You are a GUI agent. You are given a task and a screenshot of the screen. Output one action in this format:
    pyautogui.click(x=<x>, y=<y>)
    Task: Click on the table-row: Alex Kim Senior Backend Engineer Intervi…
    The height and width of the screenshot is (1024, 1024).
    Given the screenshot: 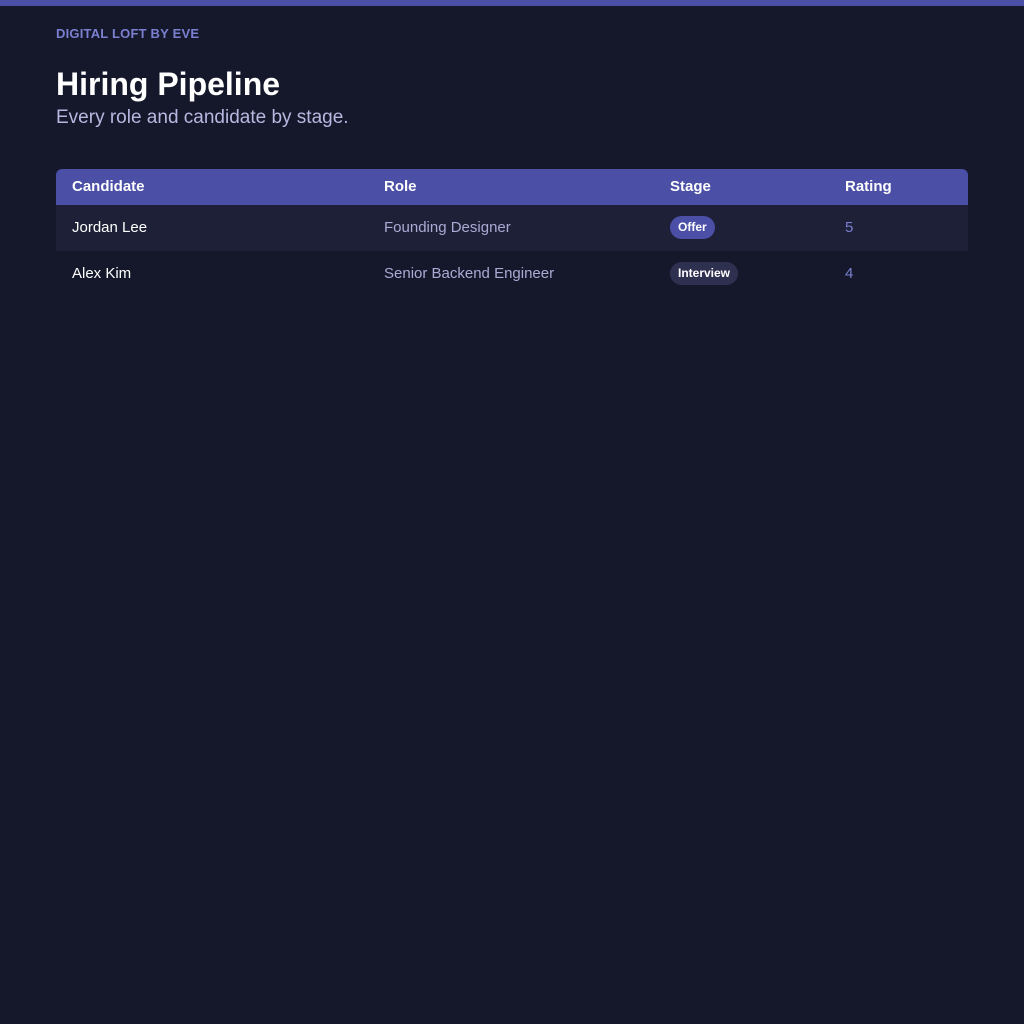 What is the action you would take?
    pyautogui.click(x=512, y=274)
    